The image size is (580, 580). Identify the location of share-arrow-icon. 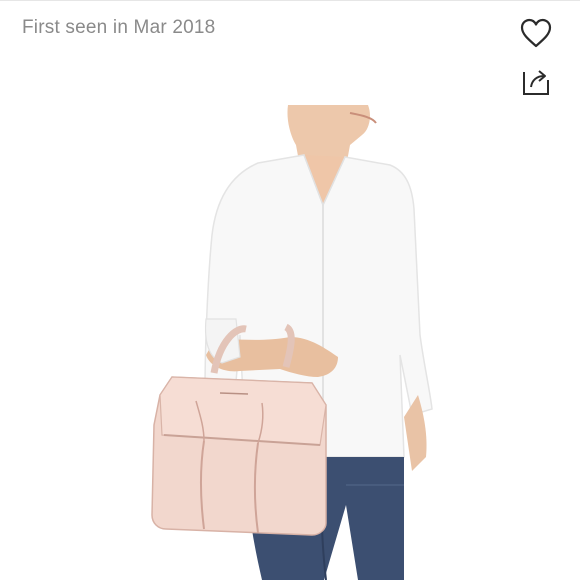
(536, 82).